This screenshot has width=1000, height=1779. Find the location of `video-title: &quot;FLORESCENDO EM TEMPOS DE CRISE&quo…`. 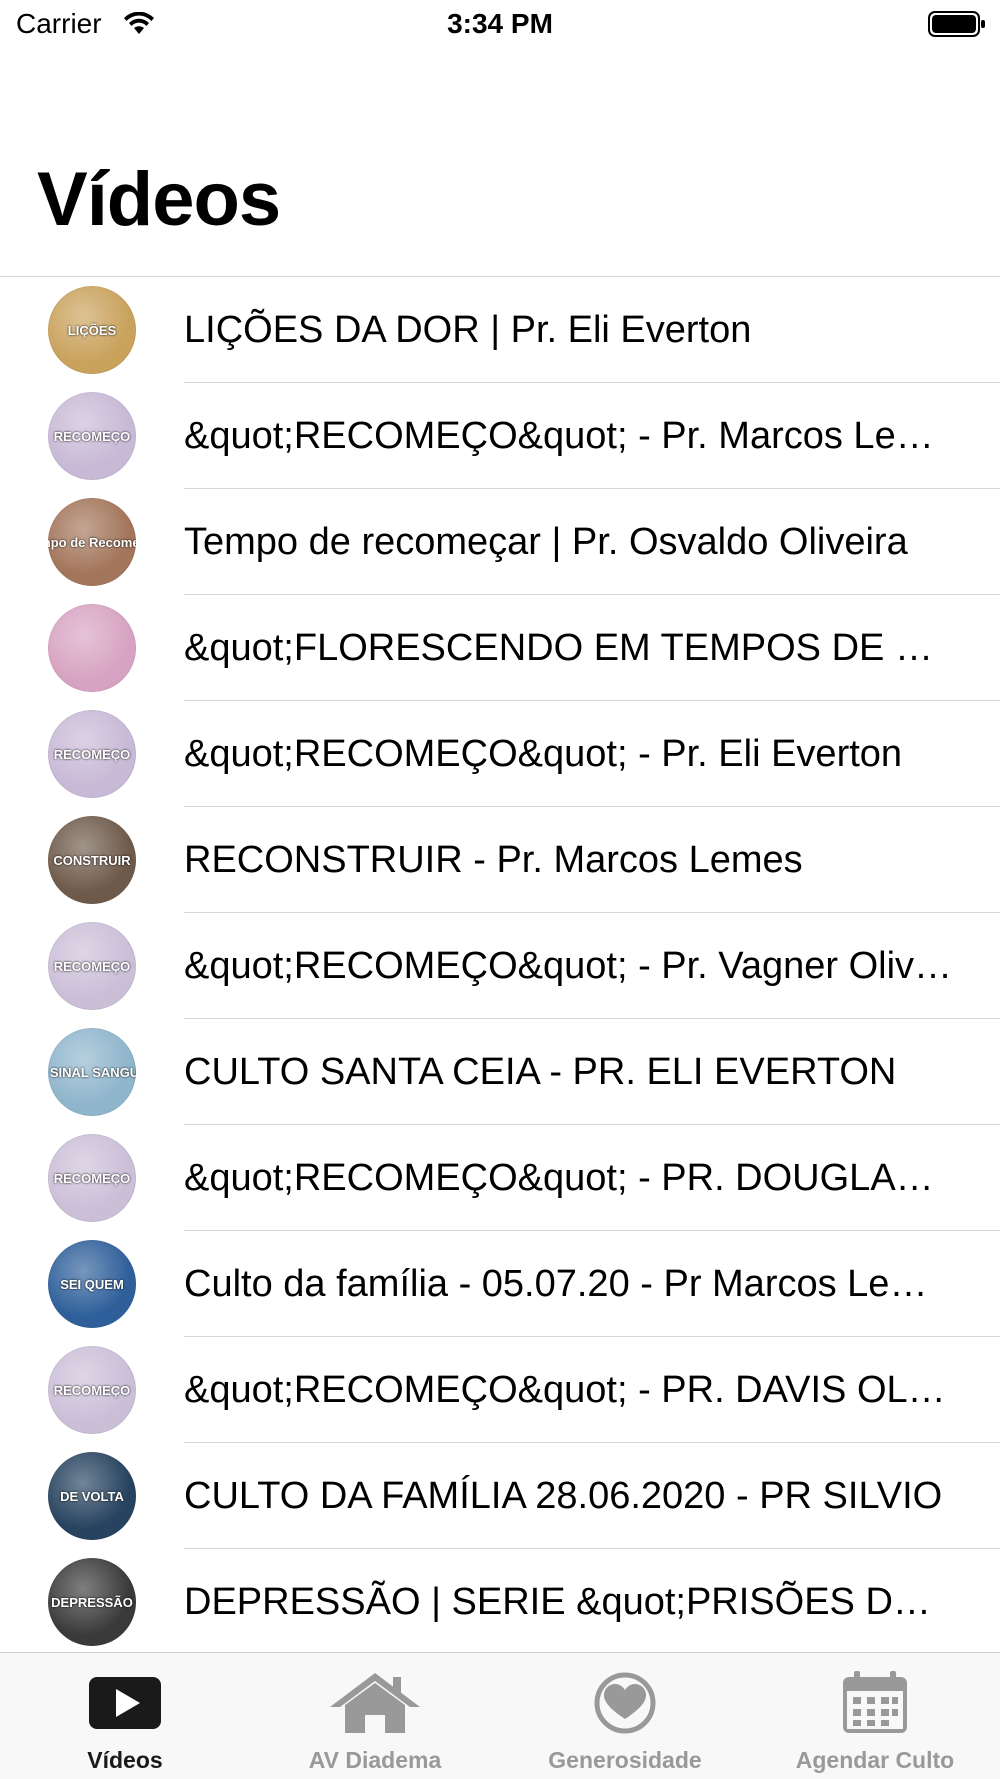

video-title: &quot;FLORESCENDO EM TEMPOS DE CRISE&quo… is located at coordinates (569, 648).